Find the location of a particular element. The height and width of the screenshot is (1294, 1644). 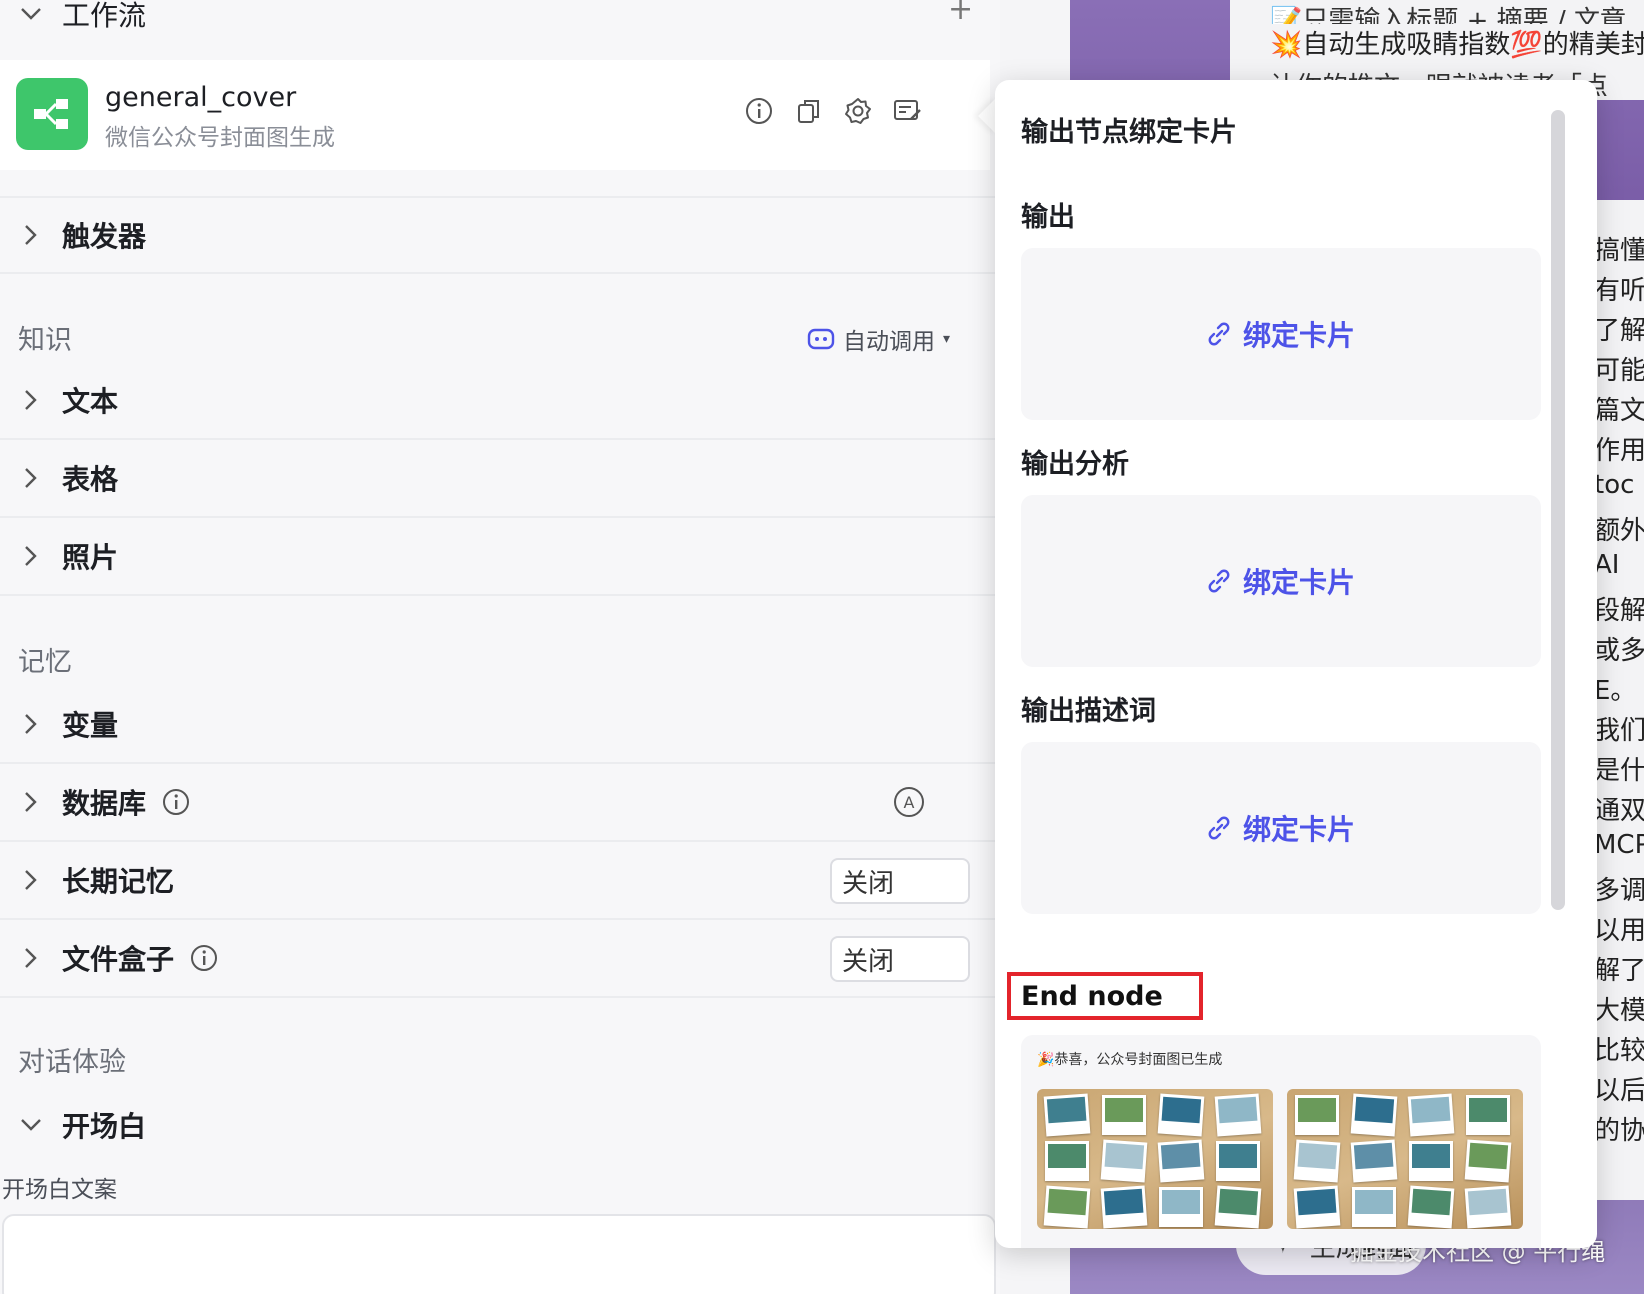

workflow-name: general_cover is located at coordinates (201, 97).